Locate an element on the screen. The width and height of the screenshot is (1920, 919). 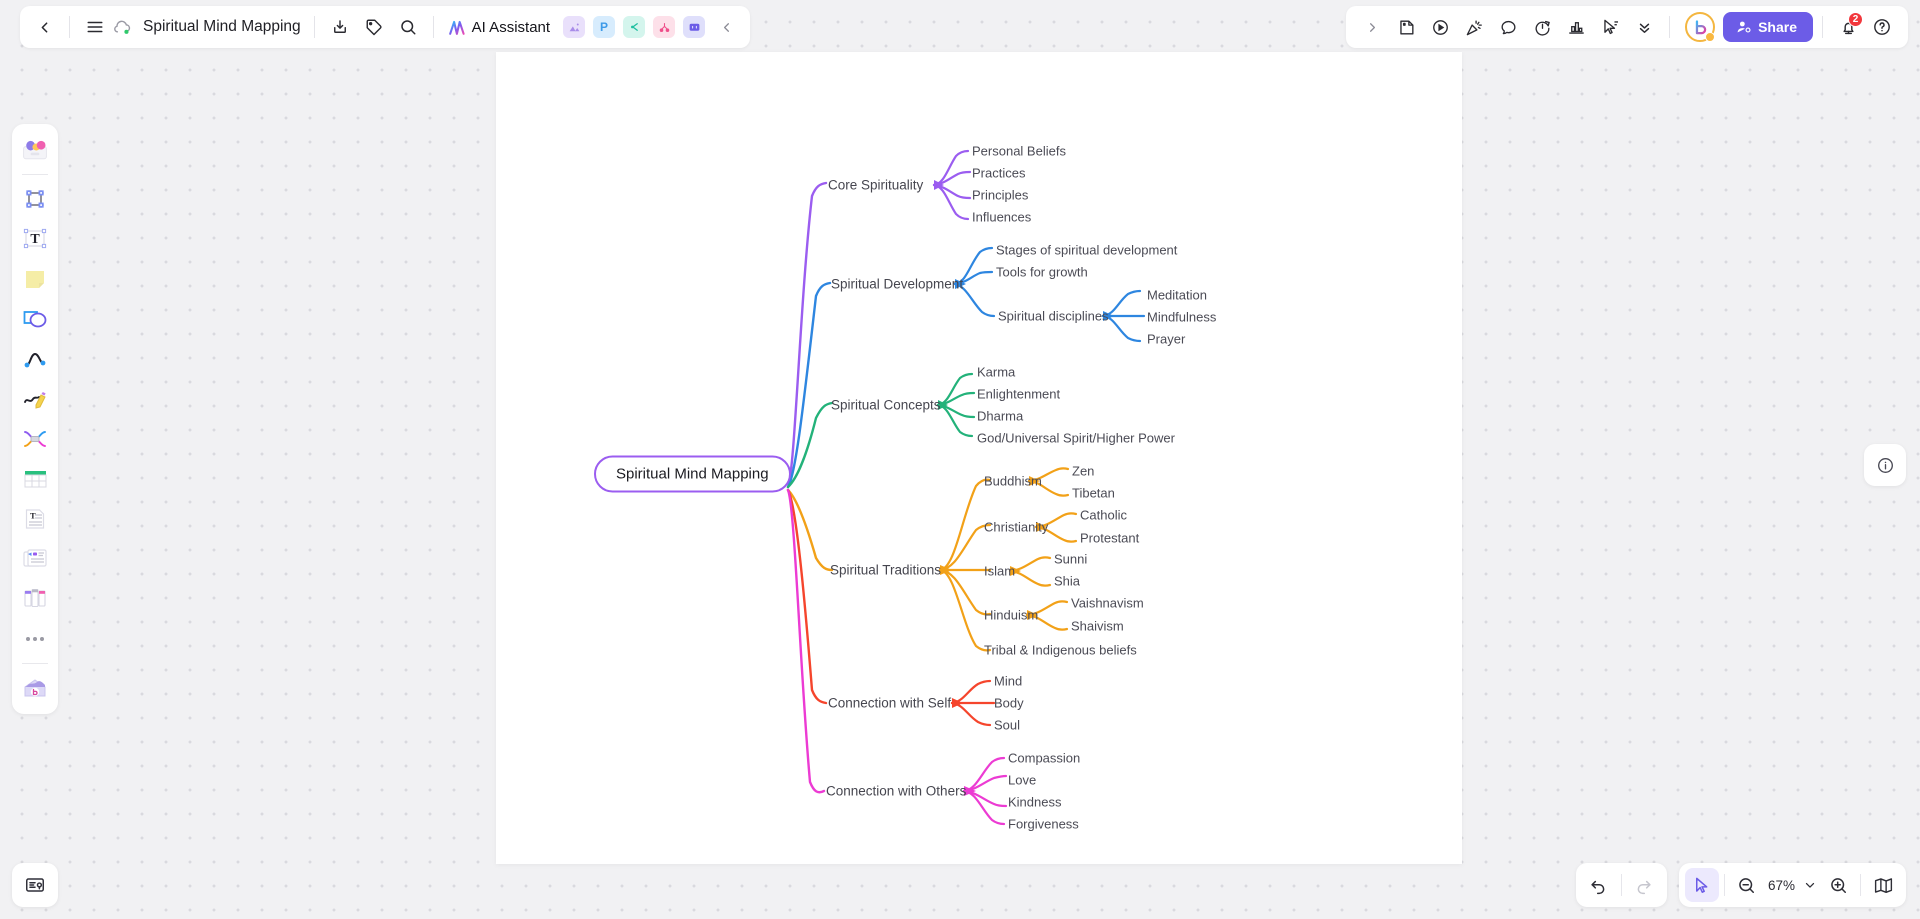
help-circle-icon is located at coordinates (1882, 27).